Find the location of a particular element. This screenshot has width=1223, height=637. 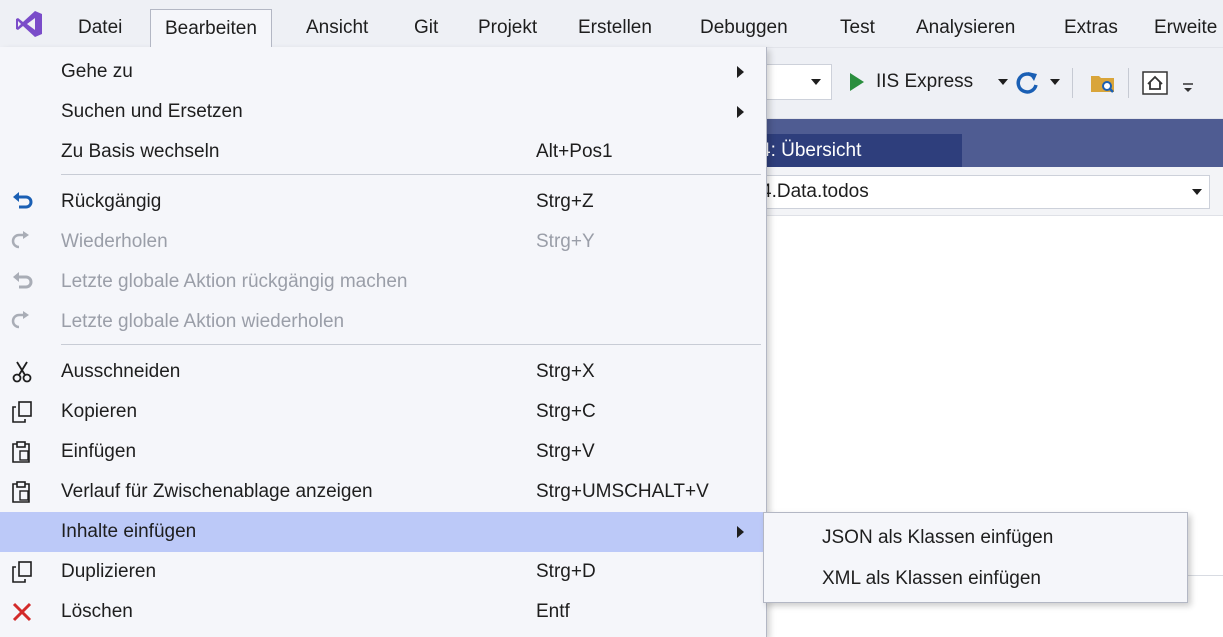

menu-item-label: JSON als Klassen einfügen is located at coordinates (938, 537).